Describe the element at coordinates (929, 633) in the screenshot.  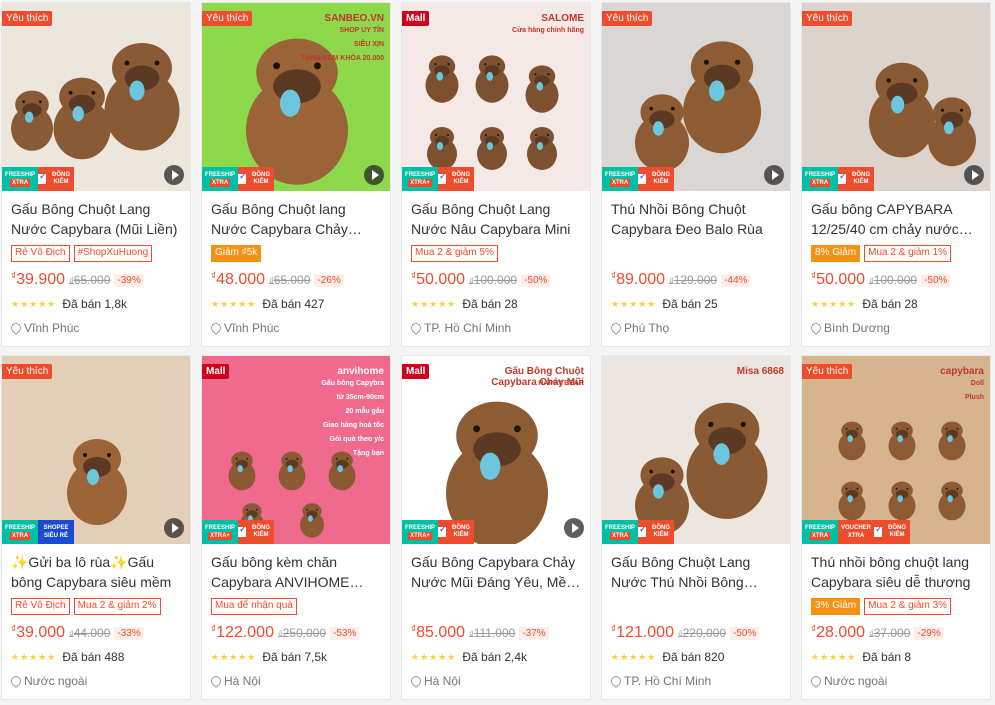
I see `discount-badge: -29%` at that location.